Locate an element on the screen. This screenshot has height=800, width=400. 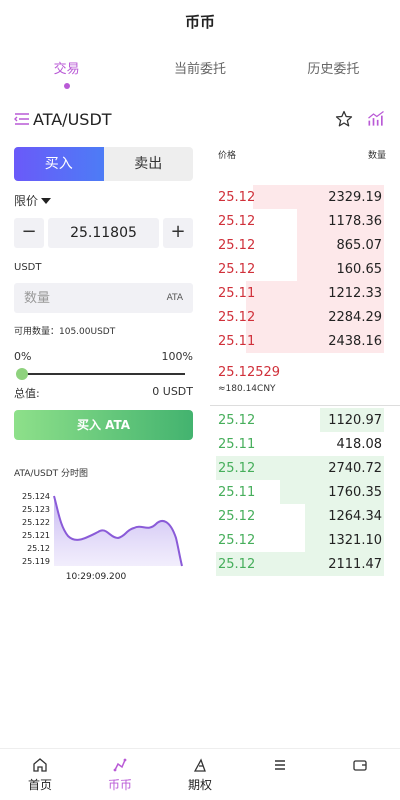
buy-sell-toggle: 买入 卖出 is located at coordinates (103, 164).